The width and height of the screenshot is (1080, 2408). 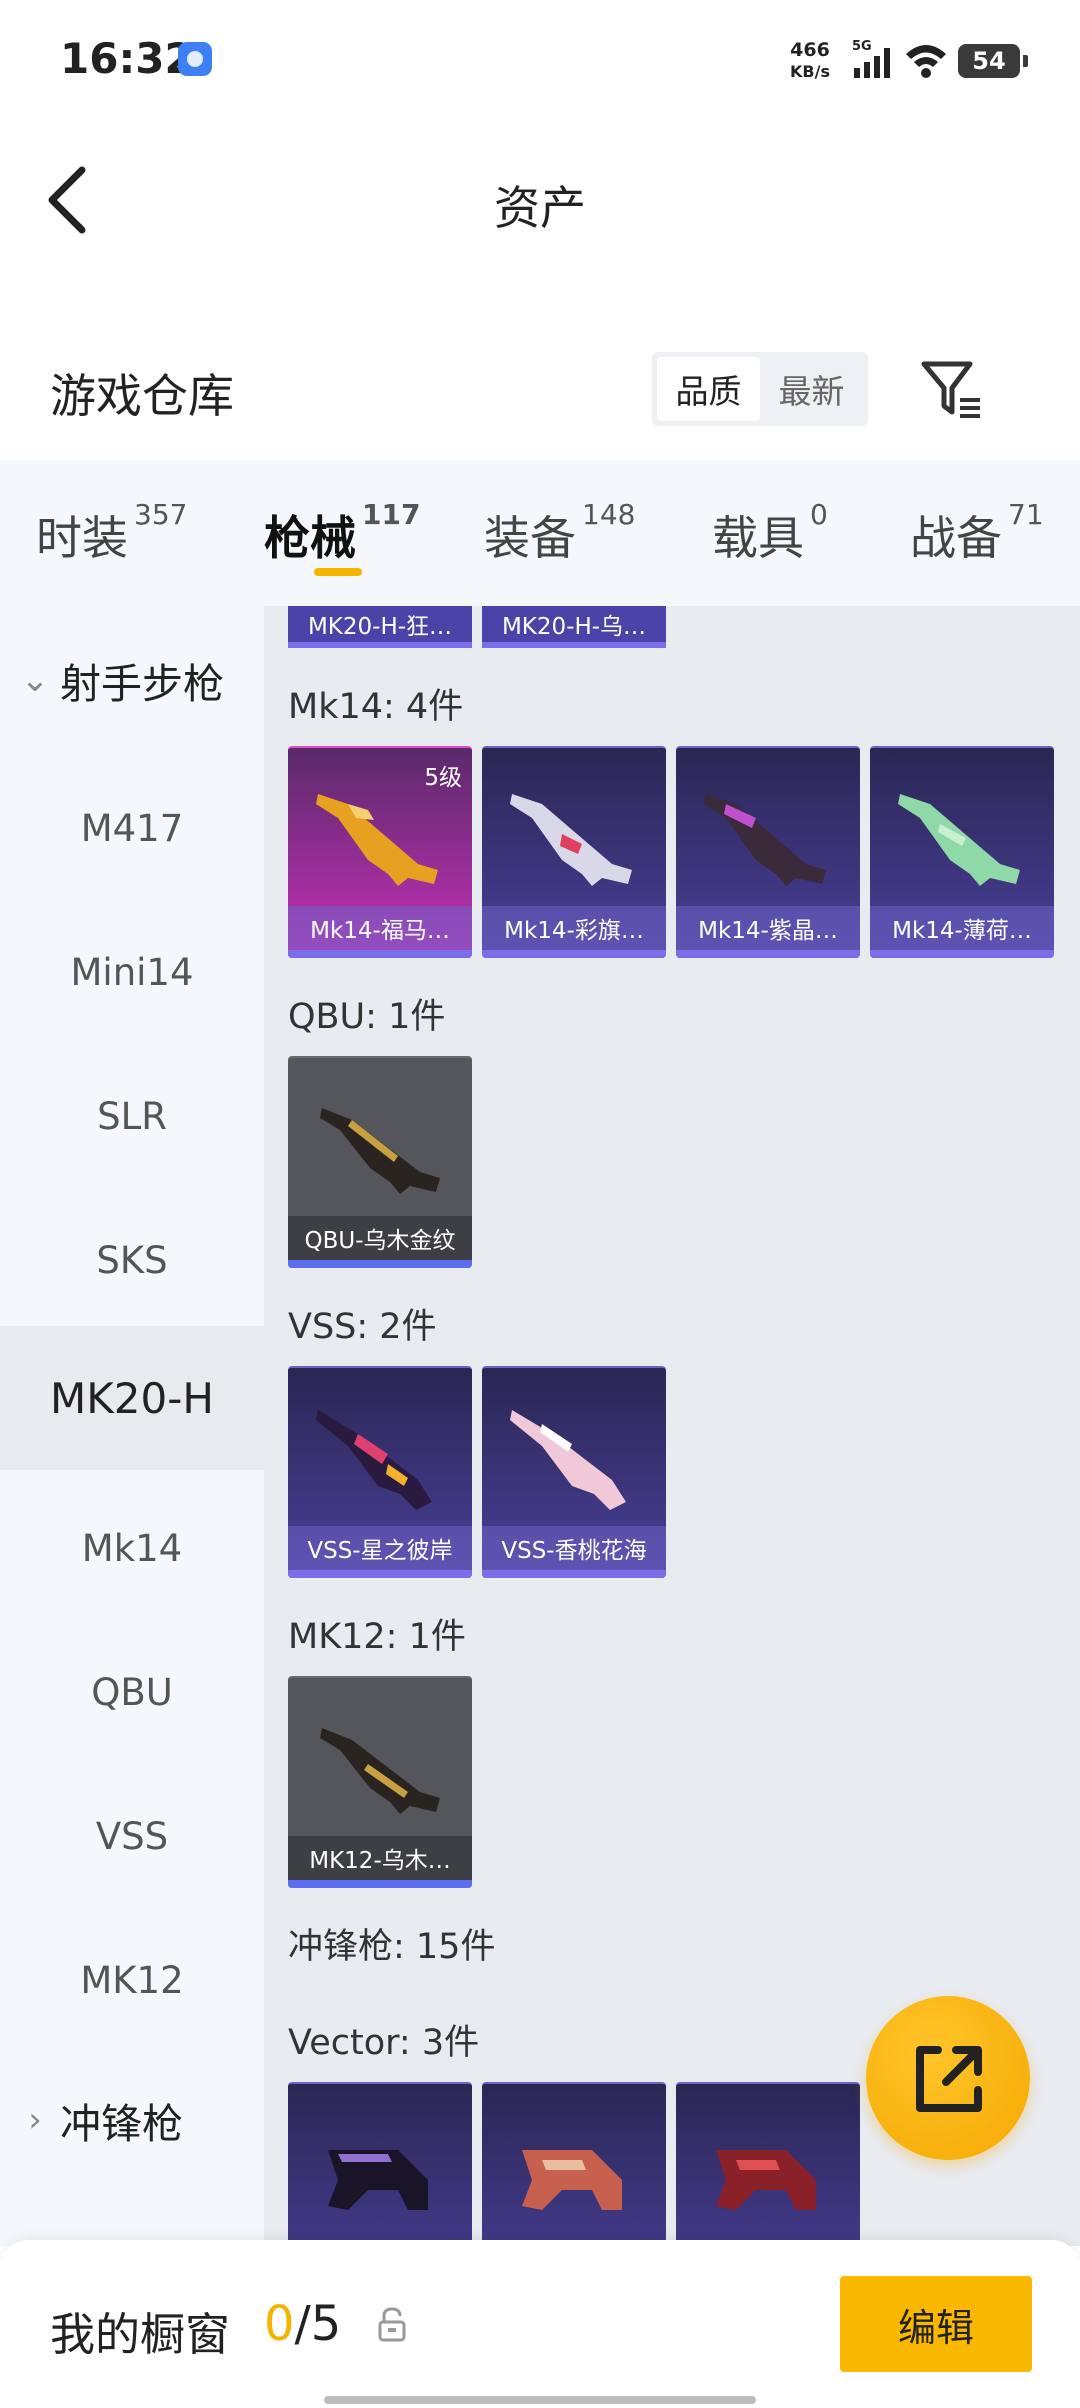 I want to click on tab-label: 枪械, so click(x=310, y=538).